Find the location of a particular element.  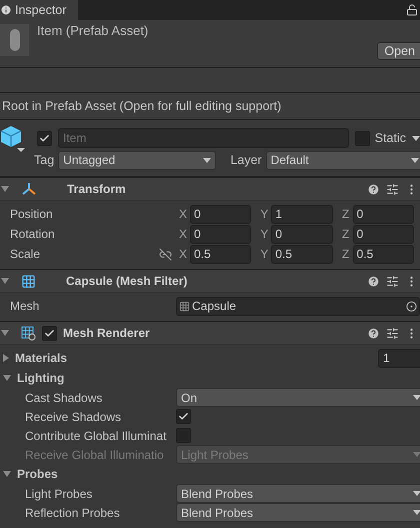

lock-icon is located at coordinates (412, 10).